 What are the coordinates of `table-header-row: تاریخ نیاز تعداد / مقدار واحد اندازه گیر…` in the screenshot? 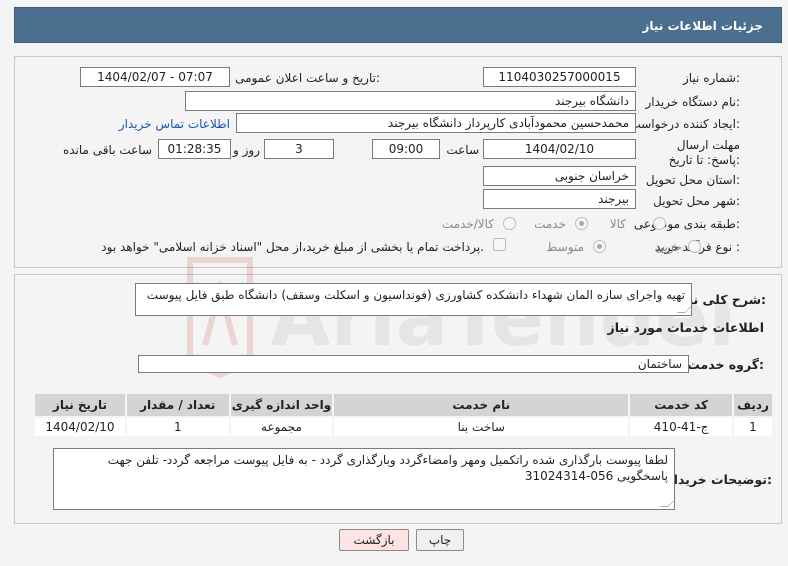 It's located at (403, 405).